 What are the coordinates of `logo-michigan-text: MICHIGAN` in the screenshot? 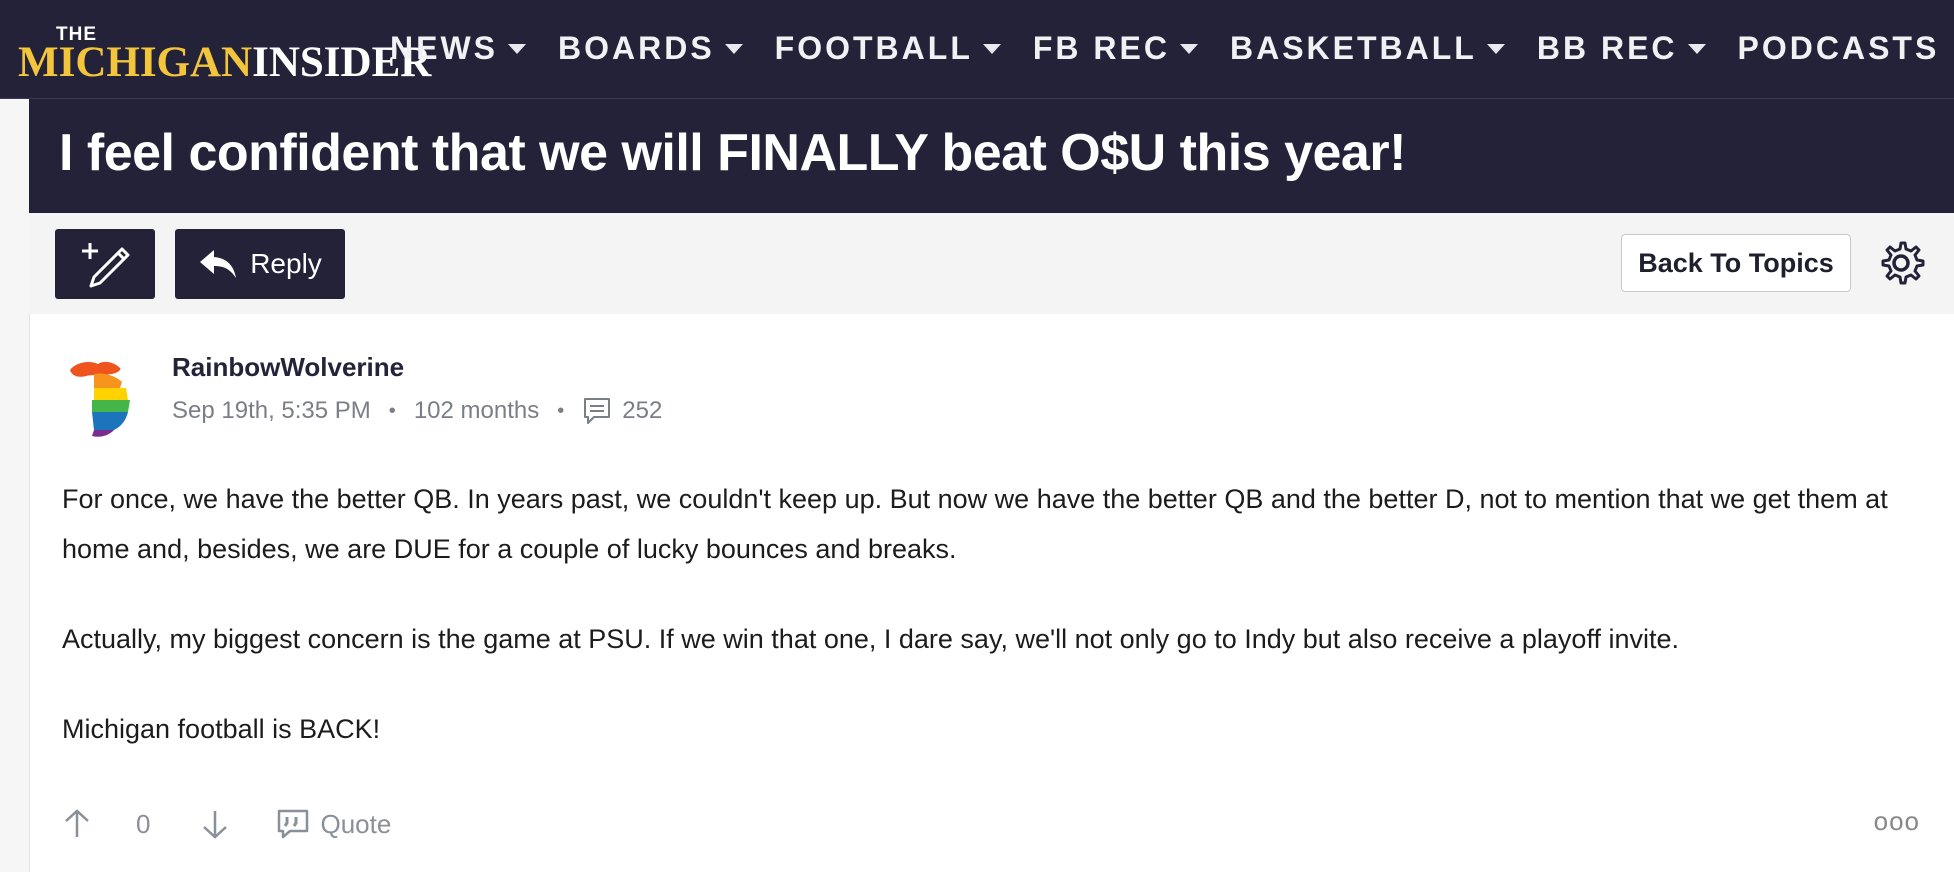 It's located at (135, 62).